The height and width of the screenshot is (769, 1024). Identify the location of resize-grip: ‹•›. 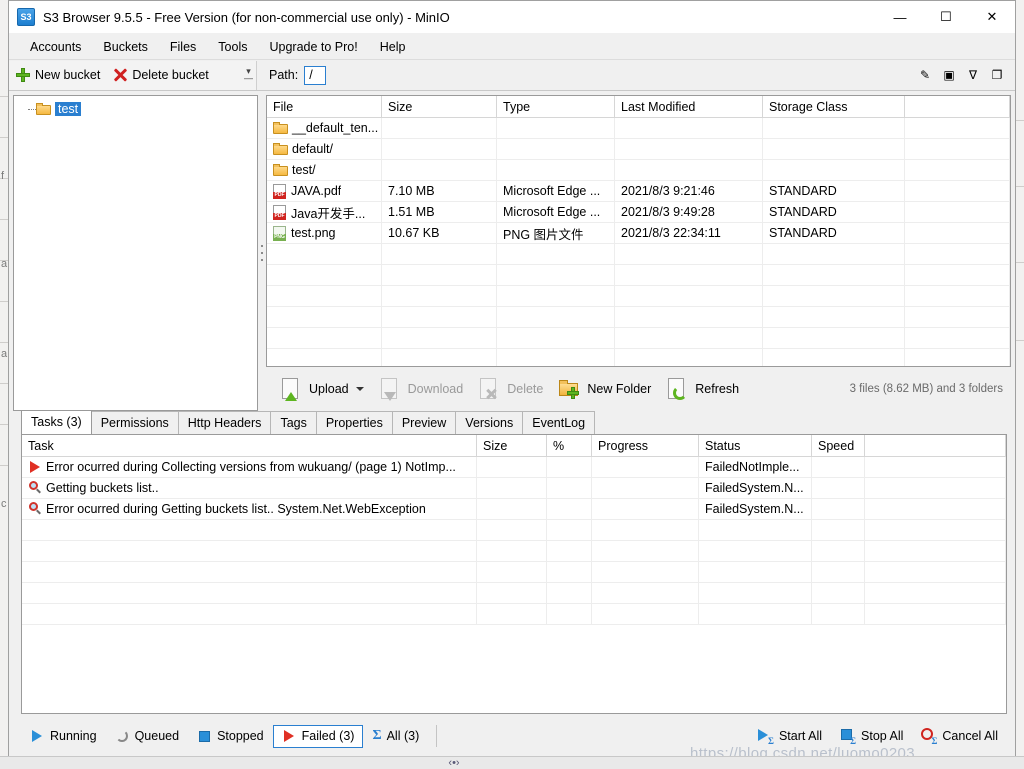
(454, 763).